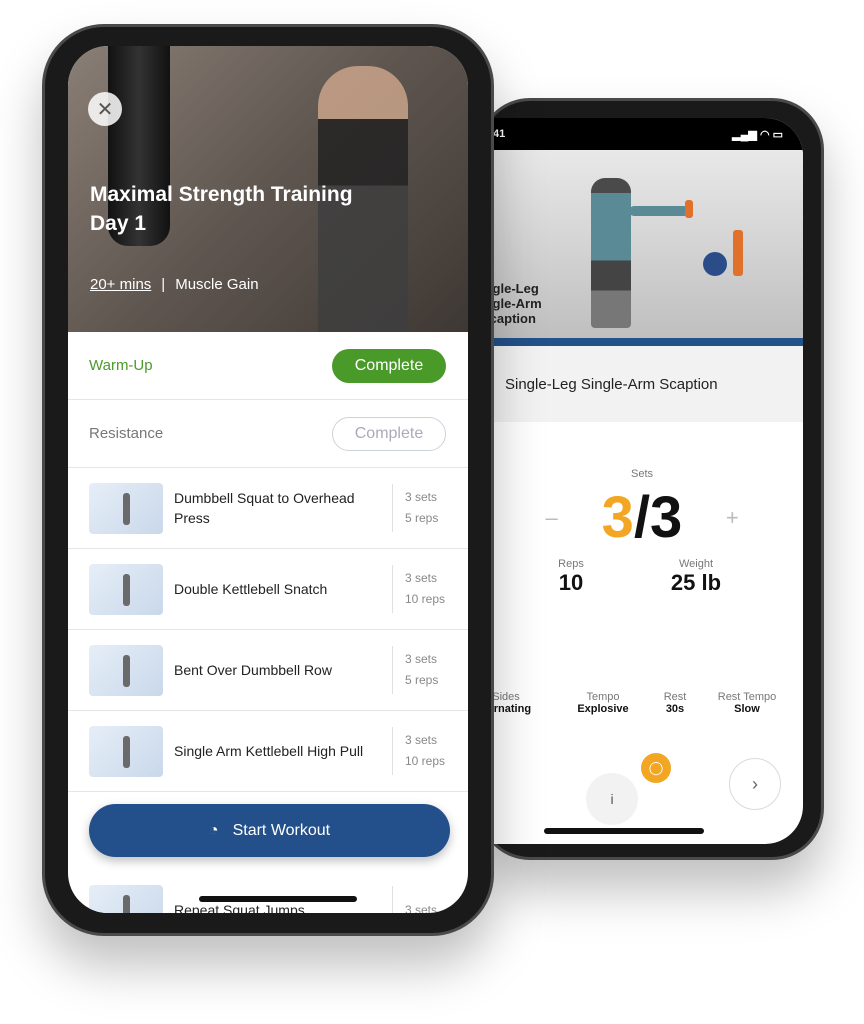 This screenshot has width=864, height=1024. I want to click on exercise-row: Bent Over Dumbbell Row 3 sets 5 reps, so click(268, 670).